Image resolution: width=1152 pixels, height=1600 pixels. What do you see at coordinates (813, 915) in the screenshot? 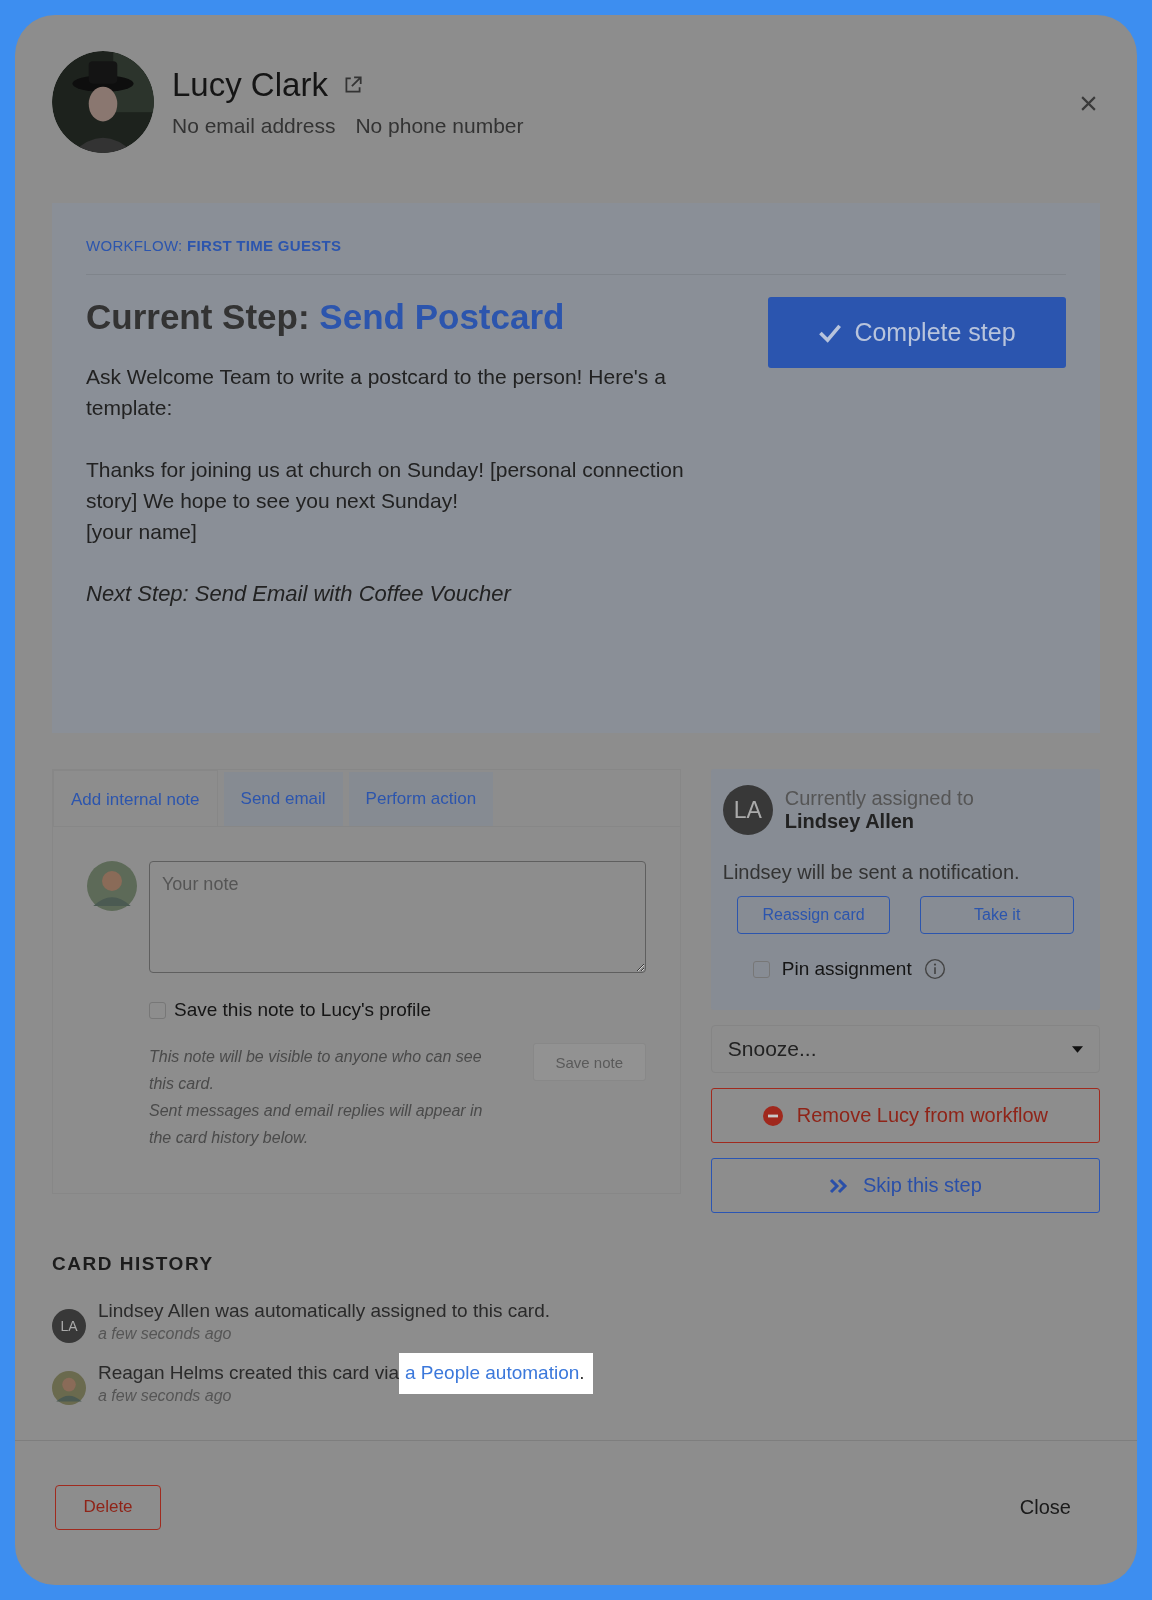
I see `assign-button: Reassign card` at bounding box center [813, 915].